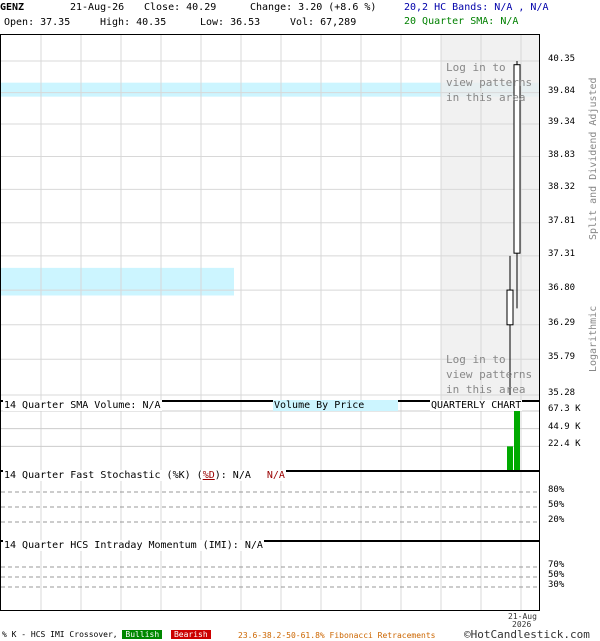 This screenshot has height=641, width=600. What do you see at coordinates (12, 7) in the screenshot?
I see `symbol: GENZ` at bounding box center [12, 7].